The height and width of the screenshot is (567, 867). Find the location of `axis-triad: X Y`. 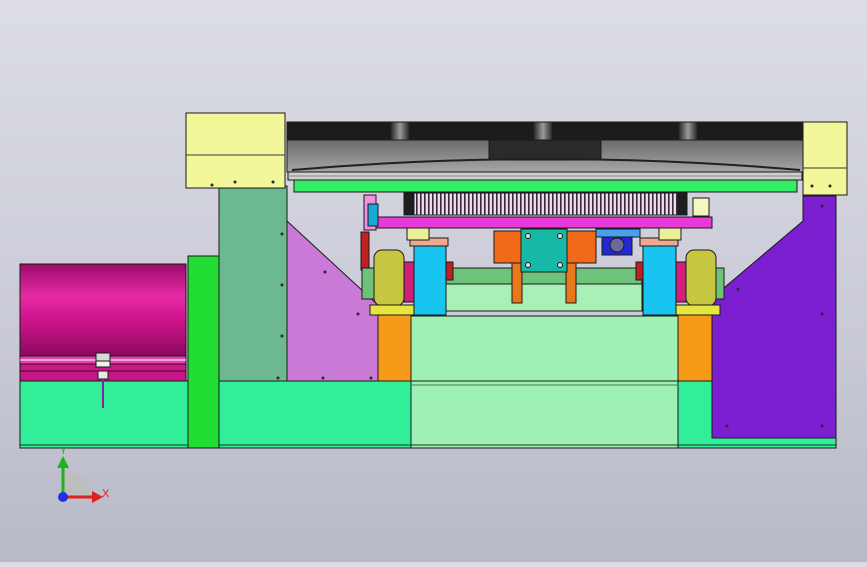

axis-triad: X Y is located at coordinates (83, 474).